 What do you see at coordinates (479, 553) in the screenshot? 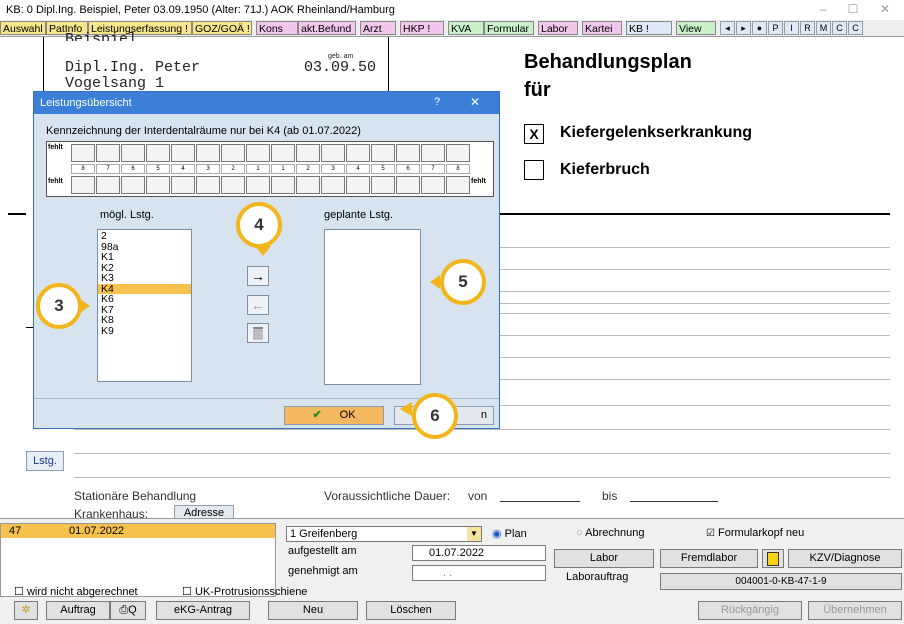
I see `aufgestellt-date-field: 01.07.2022` at bounding box center [479, 553].